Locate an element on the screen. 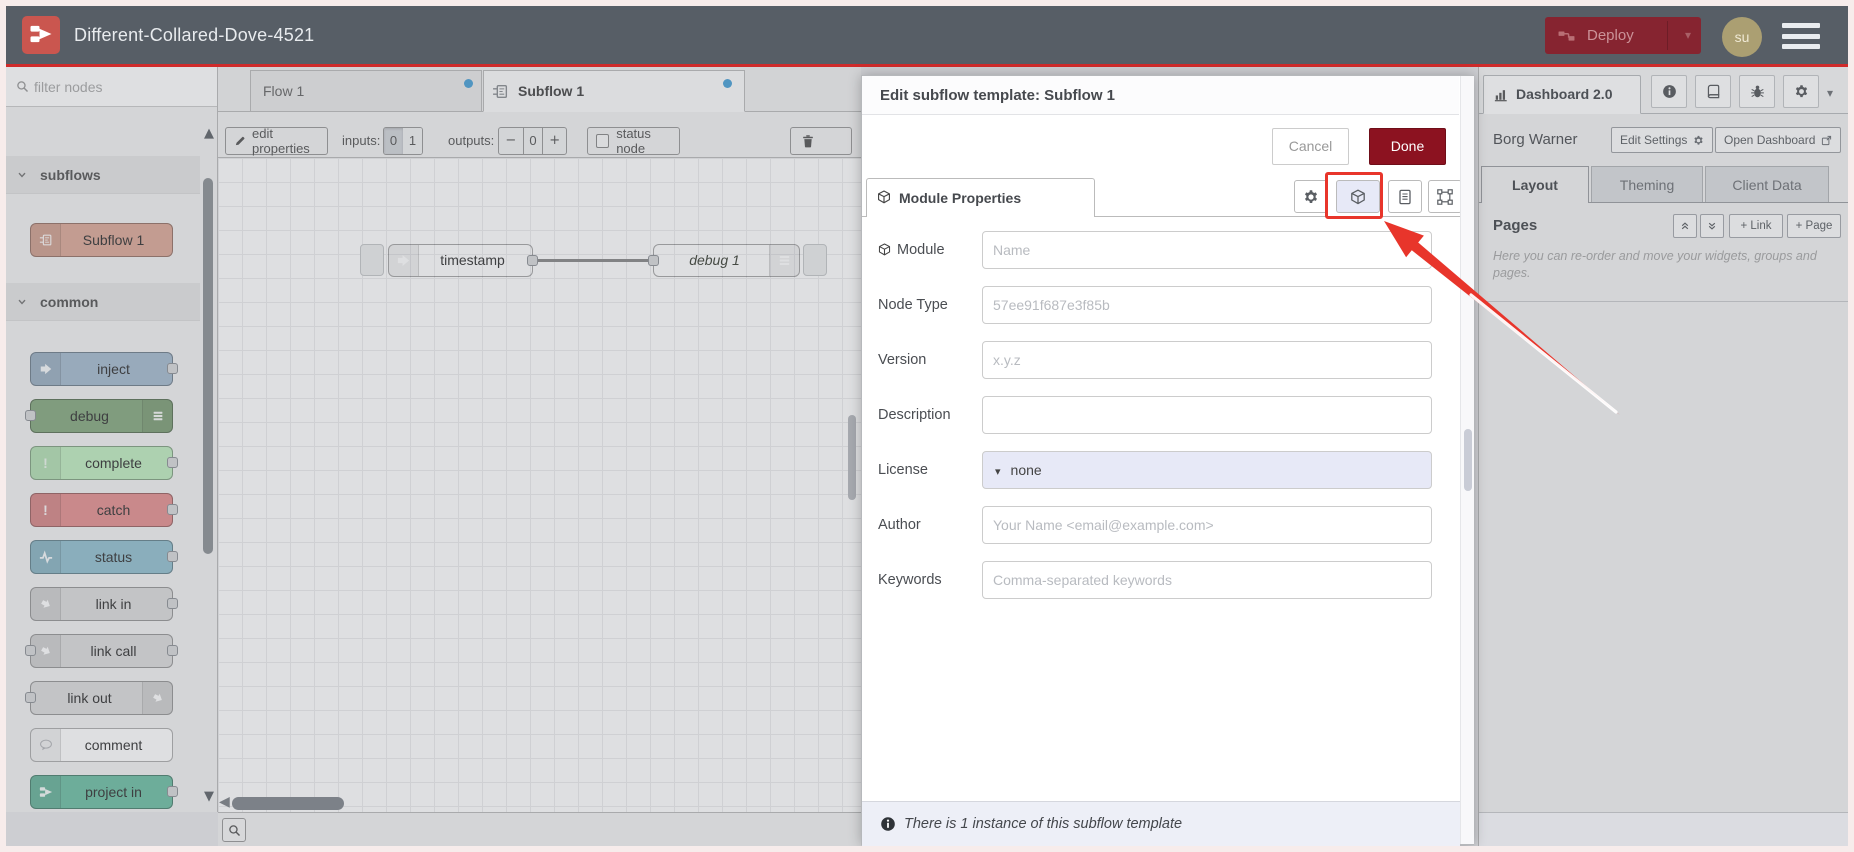 The height and width of the screenshot is (852, 1854). book-tab-button is located at coordinates (1713, 91).